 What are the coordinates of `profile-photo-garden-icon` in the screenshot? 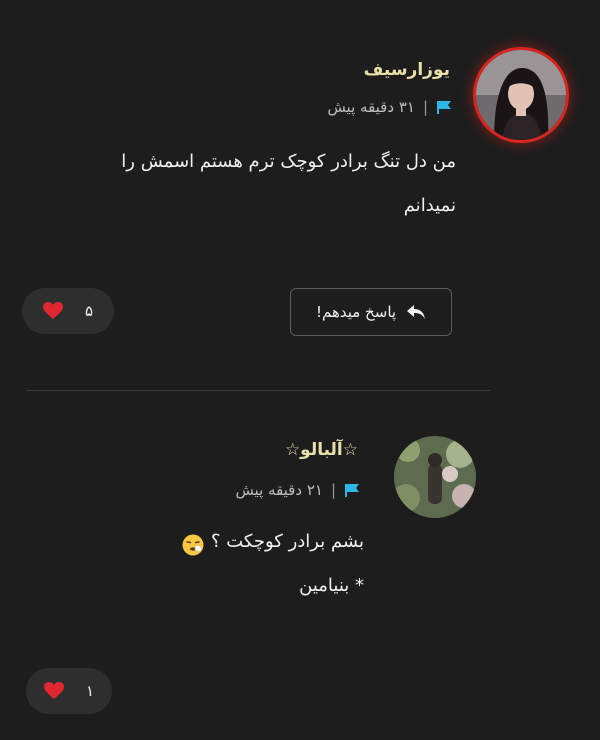 It's located at (435, 477).